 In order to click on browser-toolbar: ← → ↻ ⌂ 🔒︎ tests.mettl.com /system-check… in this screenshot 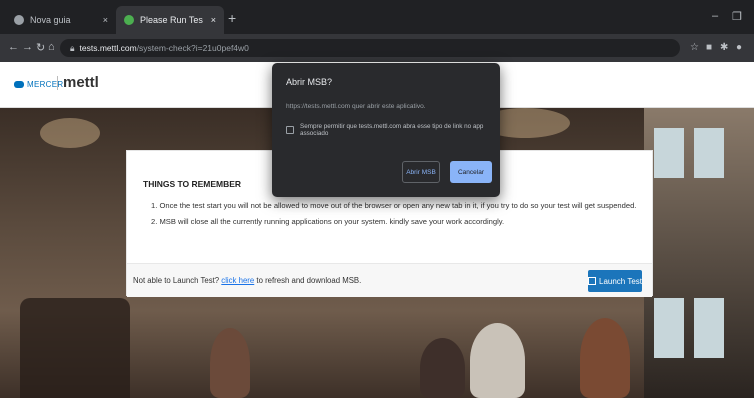, I will do `click(377, 48)`.